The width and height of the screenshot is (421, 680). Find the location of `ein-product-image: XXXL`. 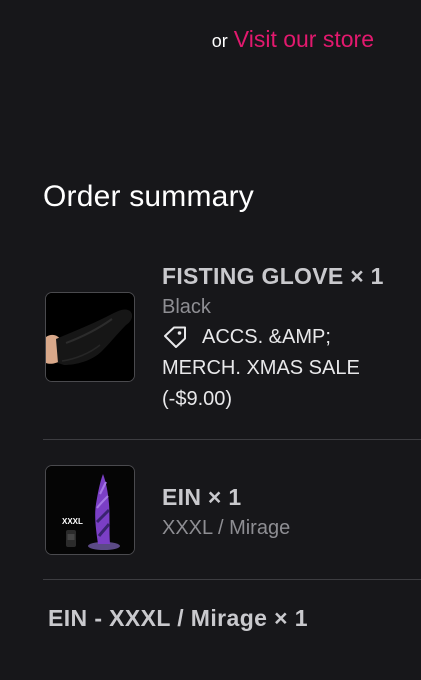

ein-product-image: XXXL is located at coordinates (90, 510).